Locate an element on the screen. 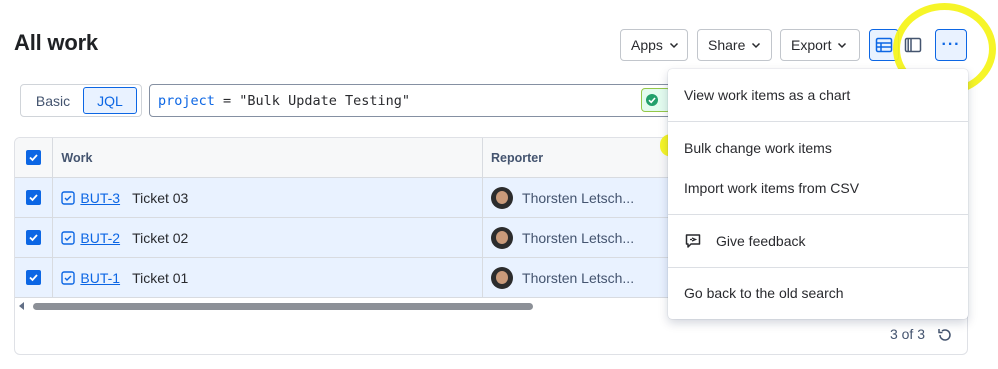 This screenshot has height=369, width=998. export-button: Export is located at coordinates (820, 45).